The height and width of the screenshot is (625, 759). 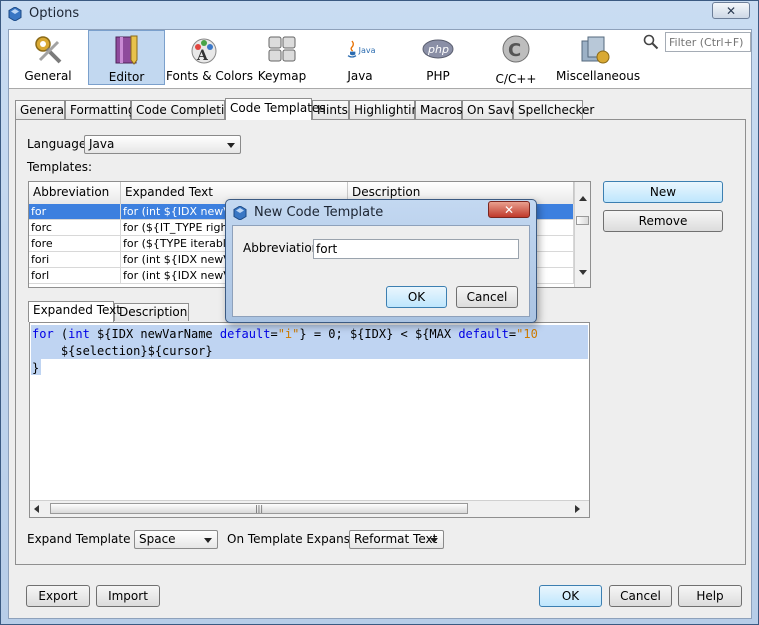 I want to click on category-fonts-colors: A Fonts & Colors, so click(x=209, y=57).